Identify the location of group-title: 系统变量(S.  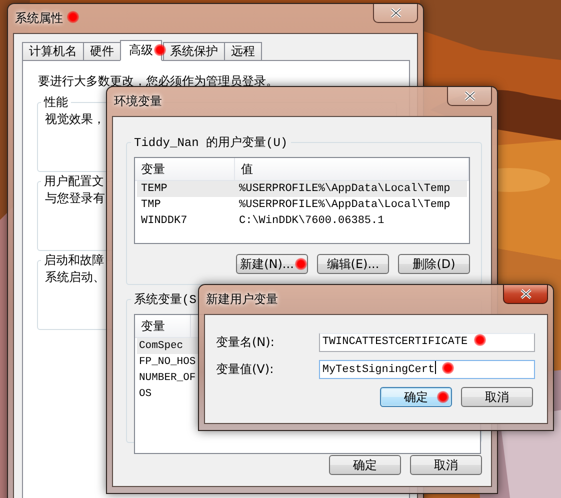
(165, 299).